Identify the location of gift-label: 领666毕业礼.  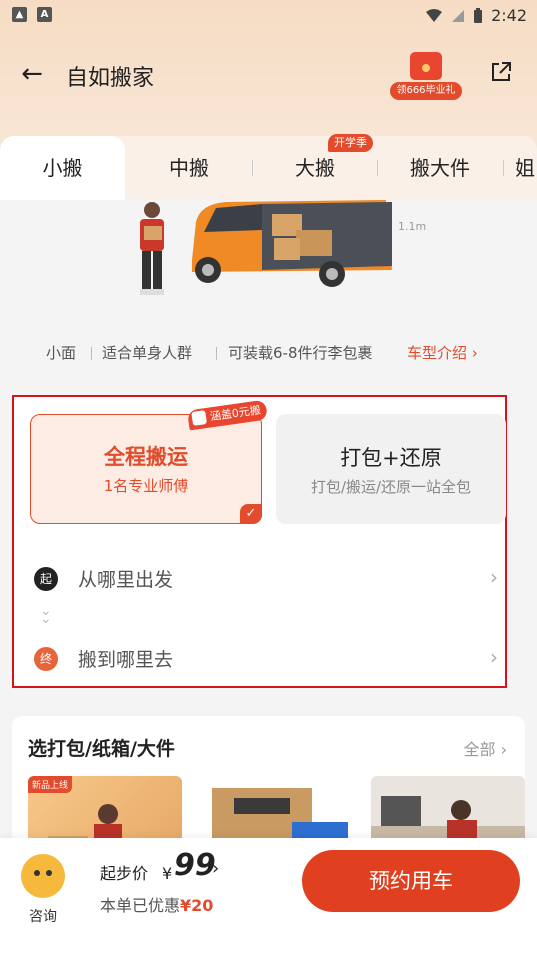
(426, 91).